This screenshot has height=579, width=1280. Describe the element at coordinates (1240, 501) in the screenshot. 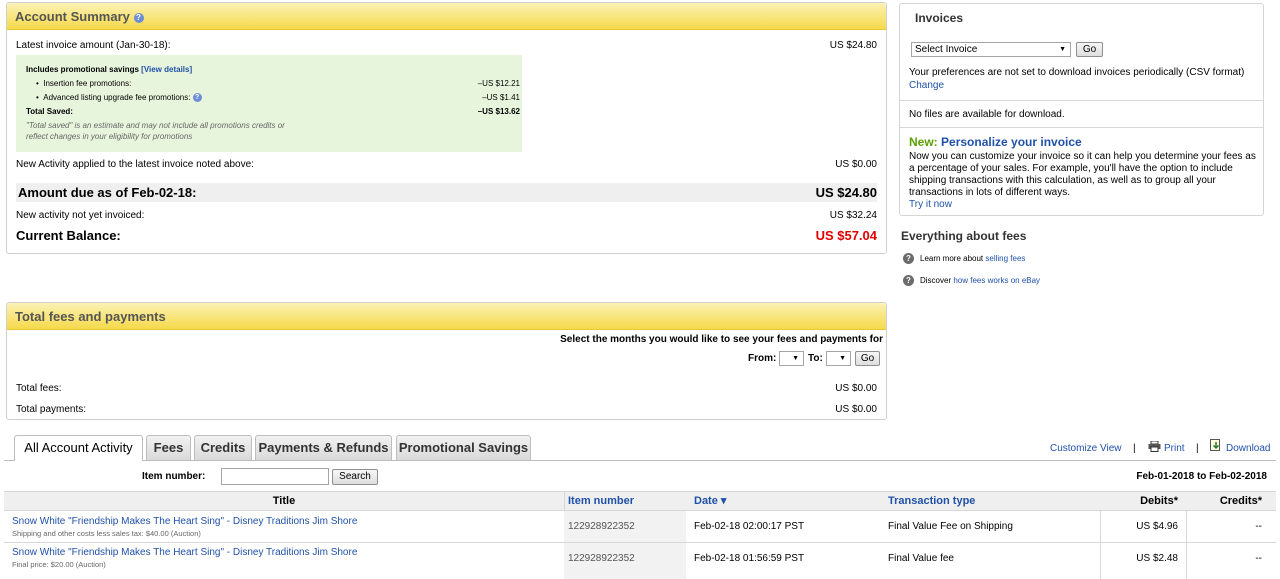

I see `column-credits: Credits*` at that location.